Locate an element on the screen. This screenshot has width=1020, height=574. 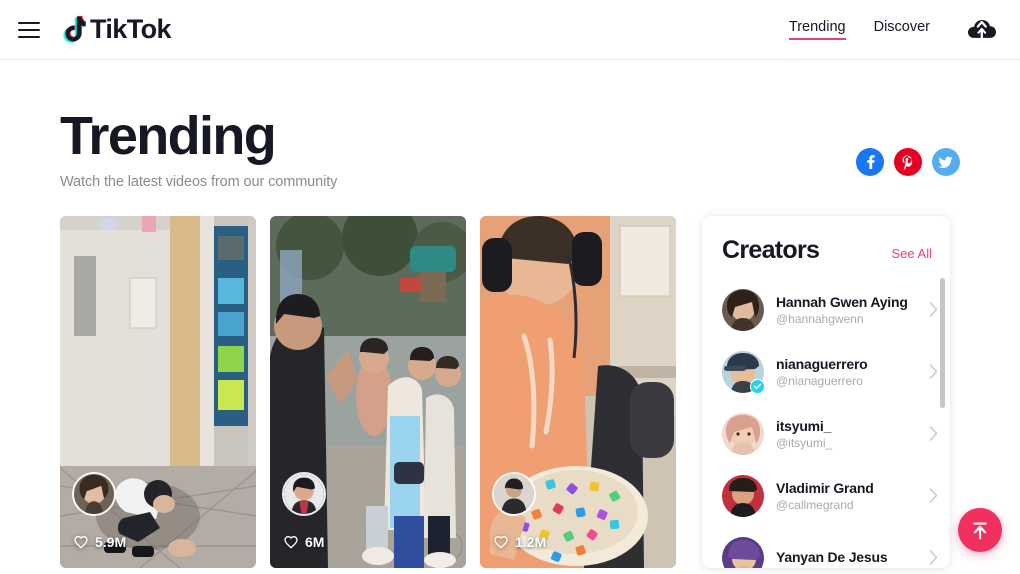
like-count-value: 5.9M is located at coordinates (111, 541).